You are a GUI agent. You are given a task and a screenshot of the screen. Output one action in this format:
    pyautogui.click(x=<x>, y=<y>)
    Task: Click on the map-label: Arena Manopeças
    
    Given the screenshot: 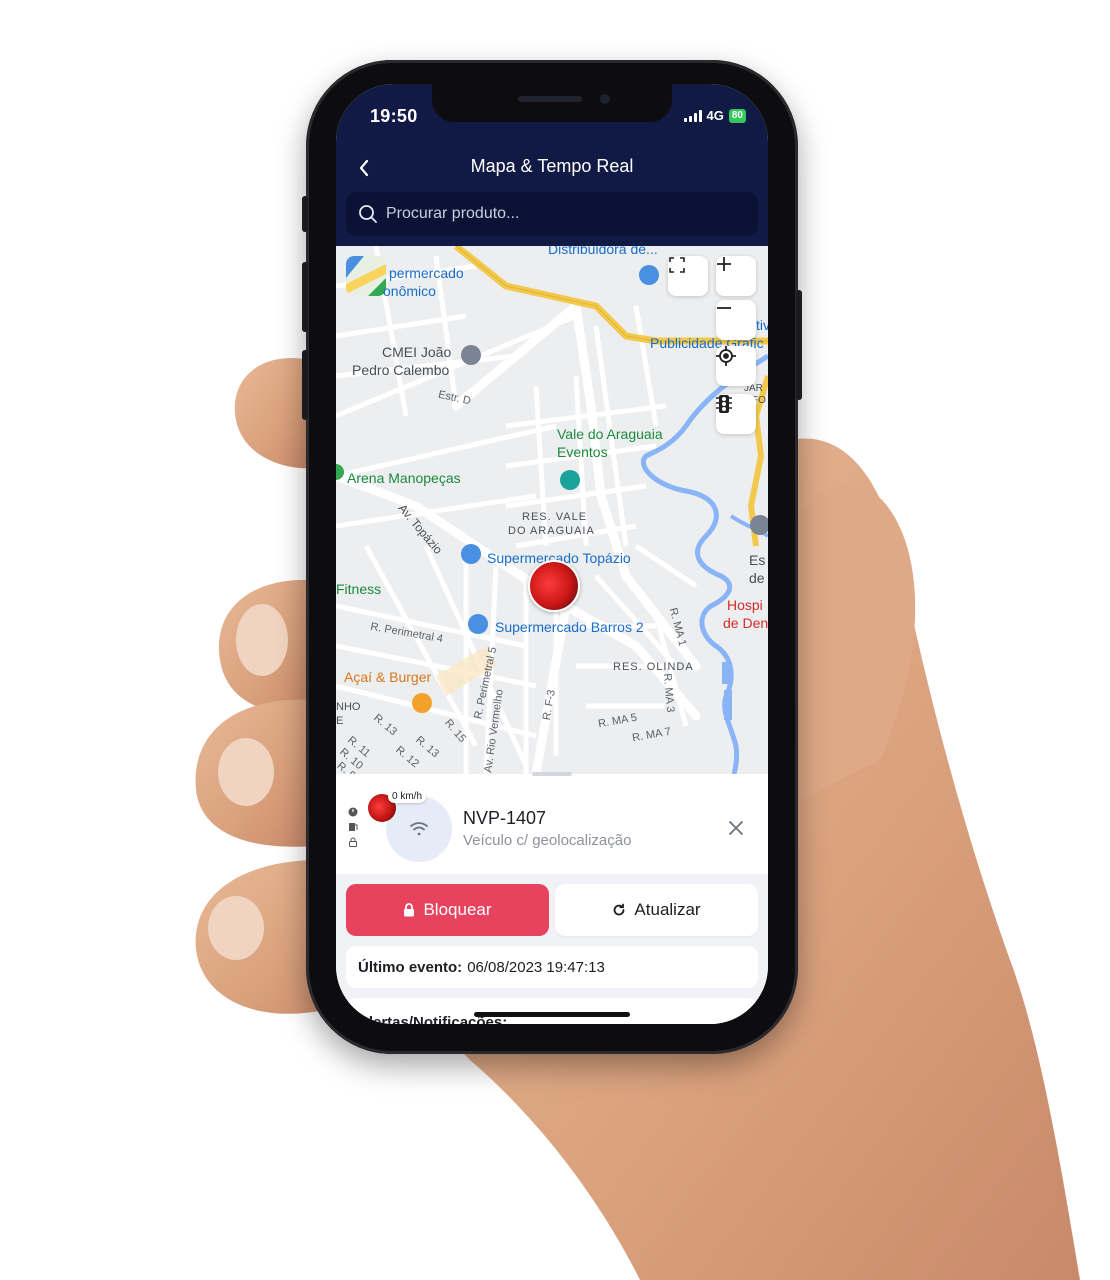 What is the action you would take?
    pyautogui.click(x=404, y=478)
    